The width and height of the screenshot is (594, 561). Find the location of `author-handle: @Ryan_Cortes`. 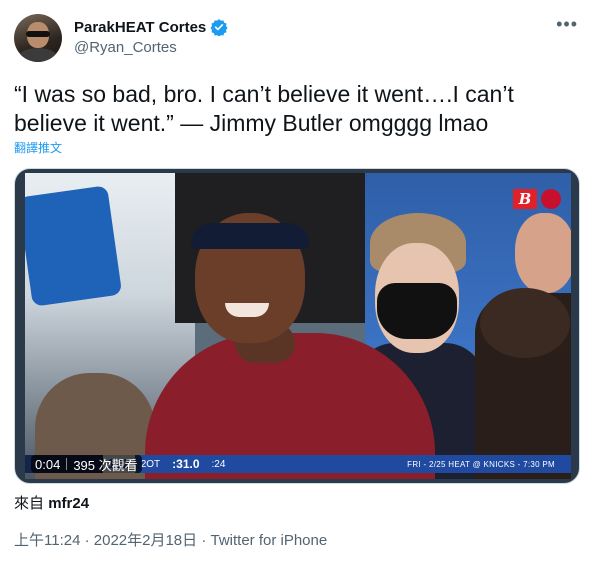

author-handle: @Ryan_Cortes is located at coordinates (125, 47).